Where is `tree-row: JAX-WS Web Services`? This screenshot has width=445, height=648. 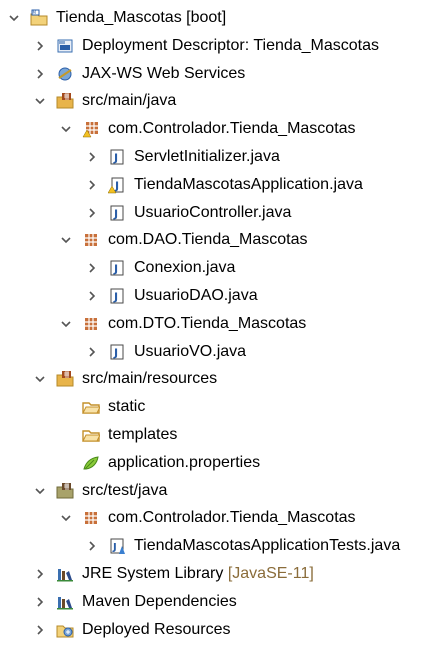 tree-row: JAX-WS Web Services is located at coordinates (222, 74).